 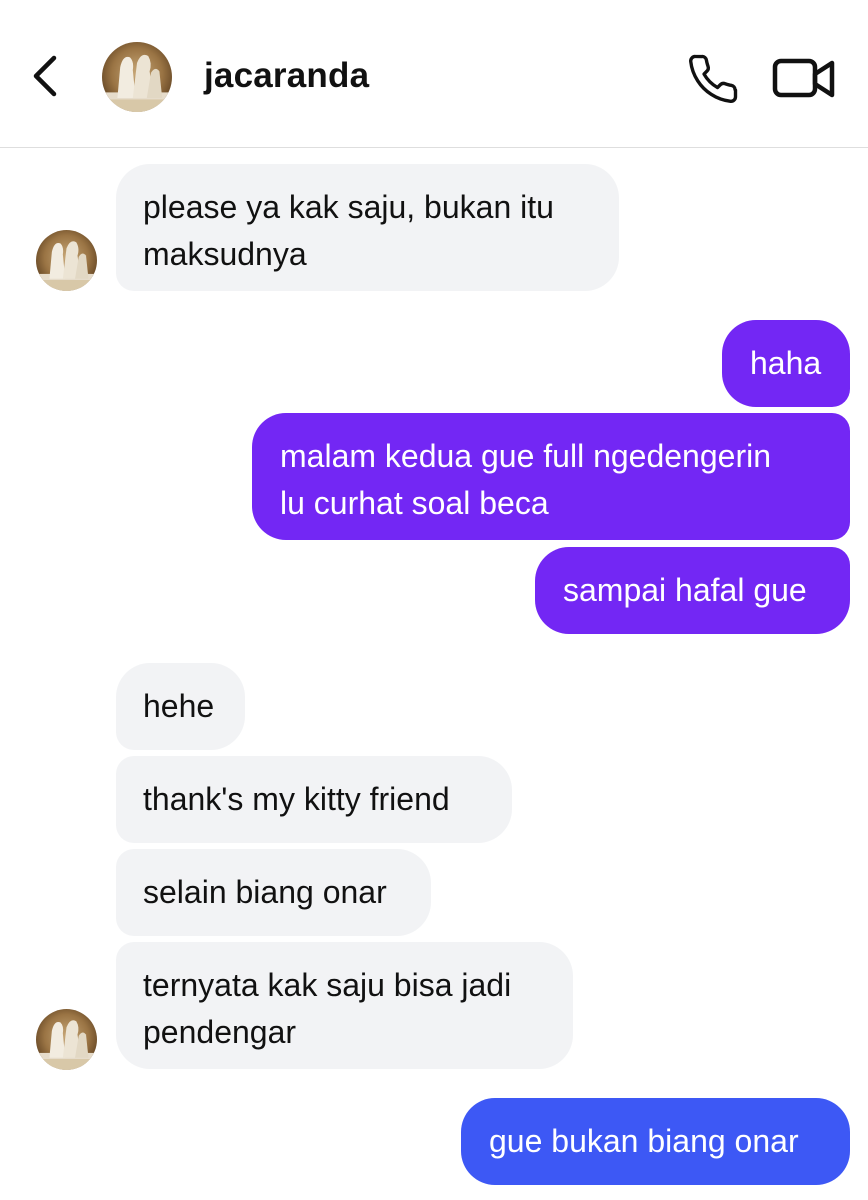 I want to click on incoming-message: hehe, so click(x=180, y=706).